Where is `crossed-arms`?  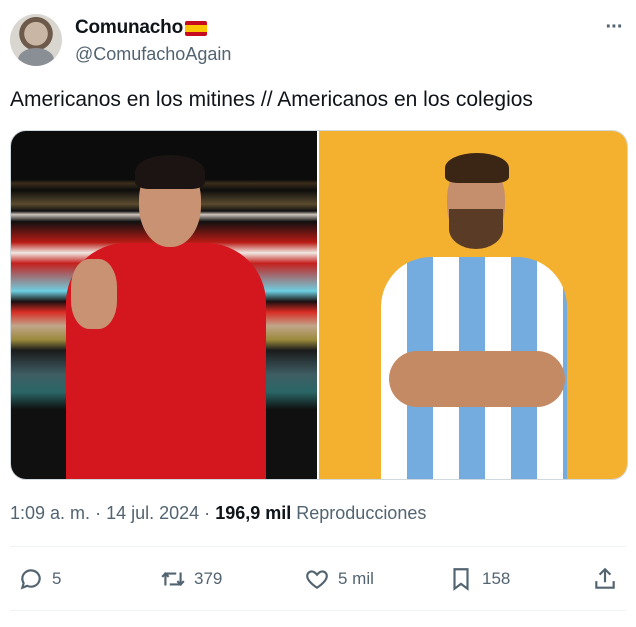 crossed-arms is located at coordinates (477, 379).